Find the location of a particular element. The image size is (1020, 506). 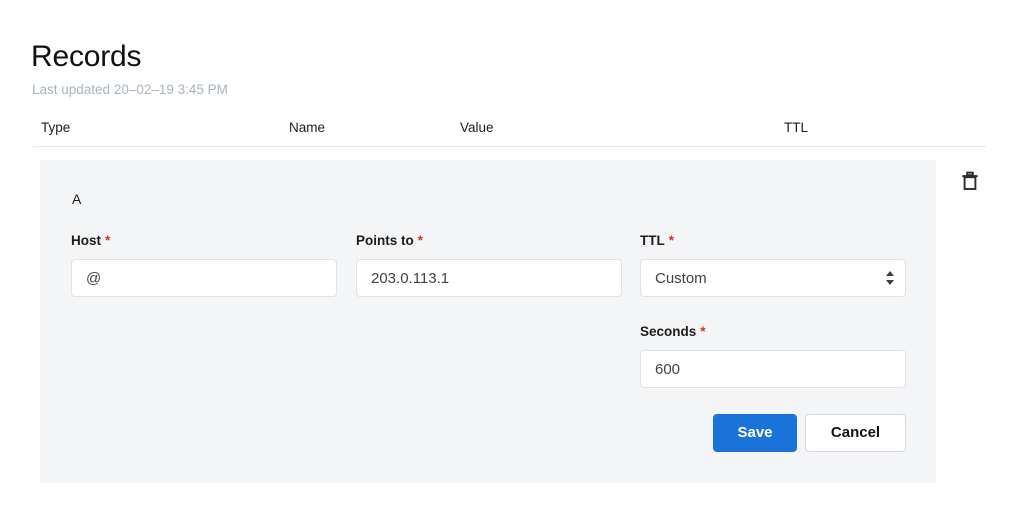

column-header-type: Type is located at coordinates (56, 127).